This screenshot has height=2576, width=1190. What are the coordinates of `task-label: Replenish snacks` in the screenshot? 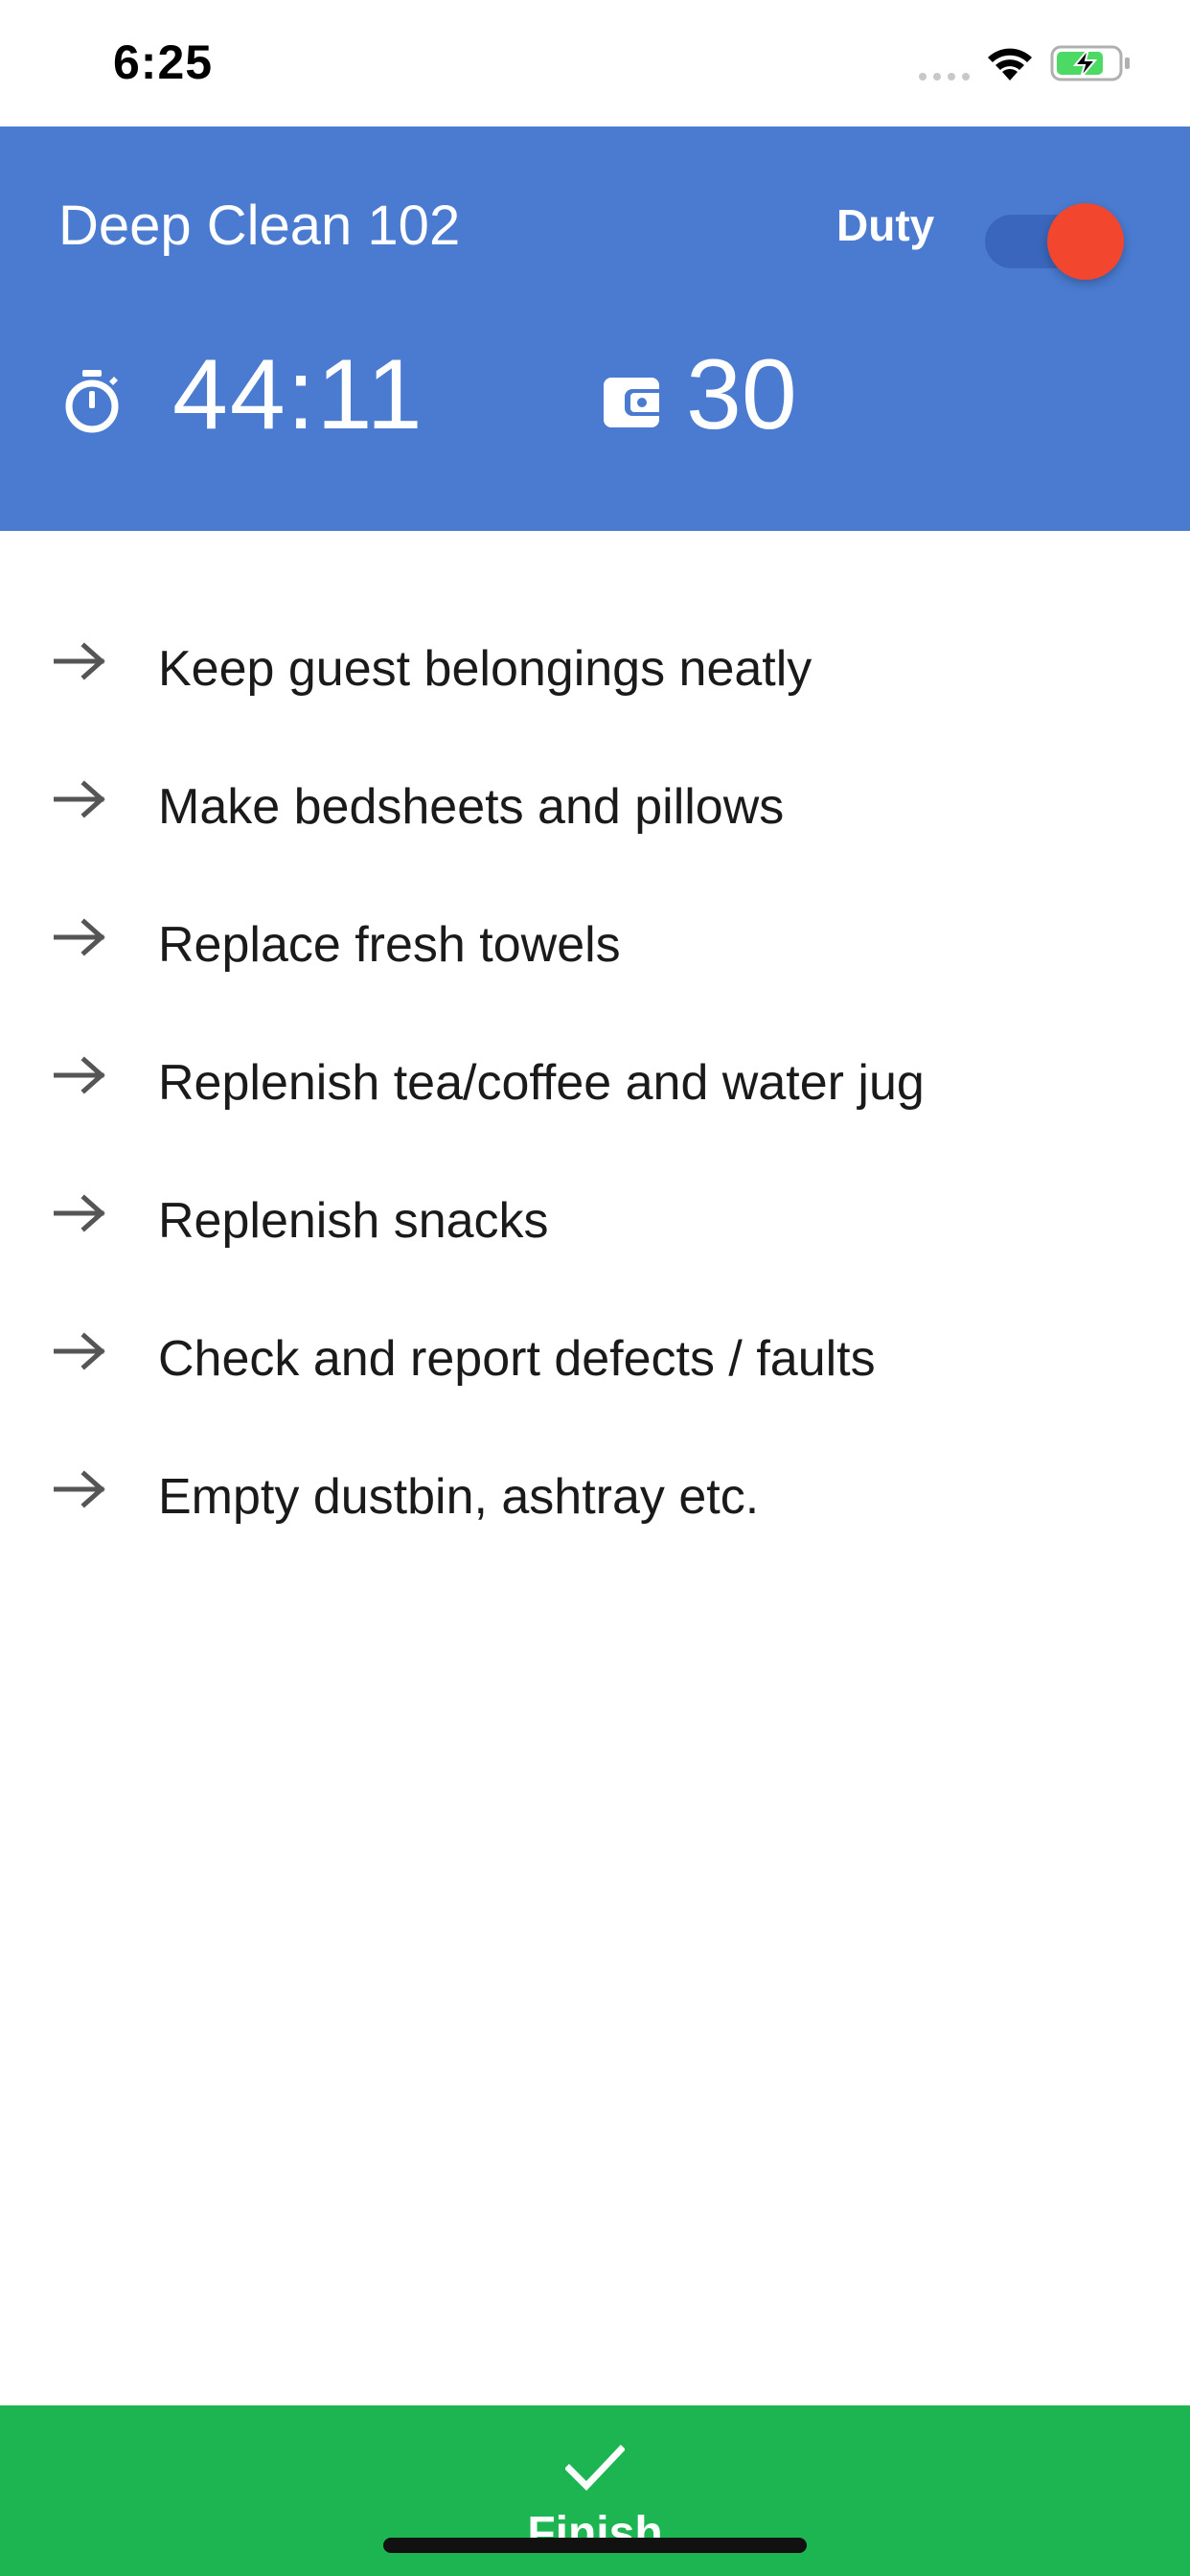 It's located at (354, 1221).